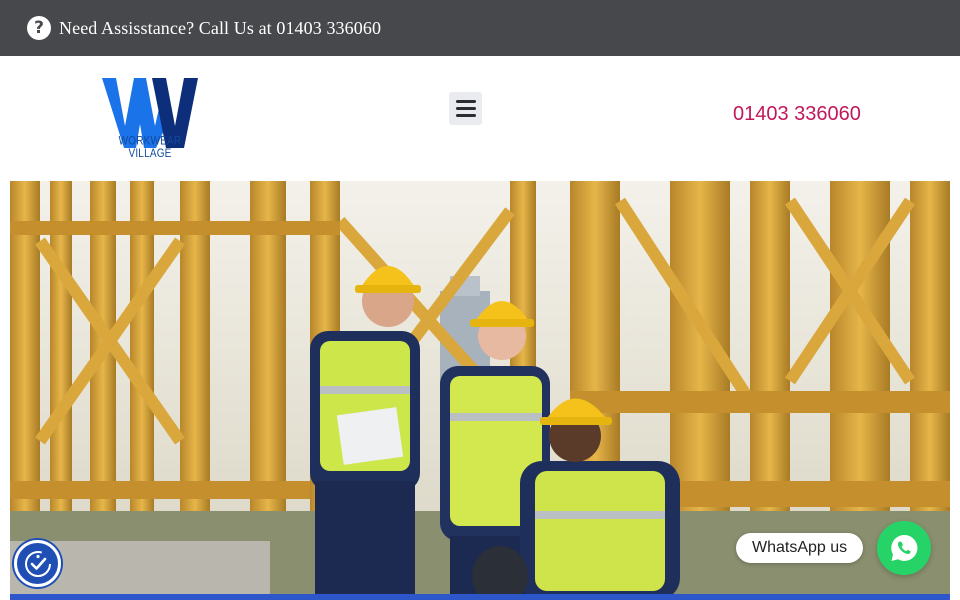  I want to click on header-phone-link: 01403 336060, so click(797, 114).